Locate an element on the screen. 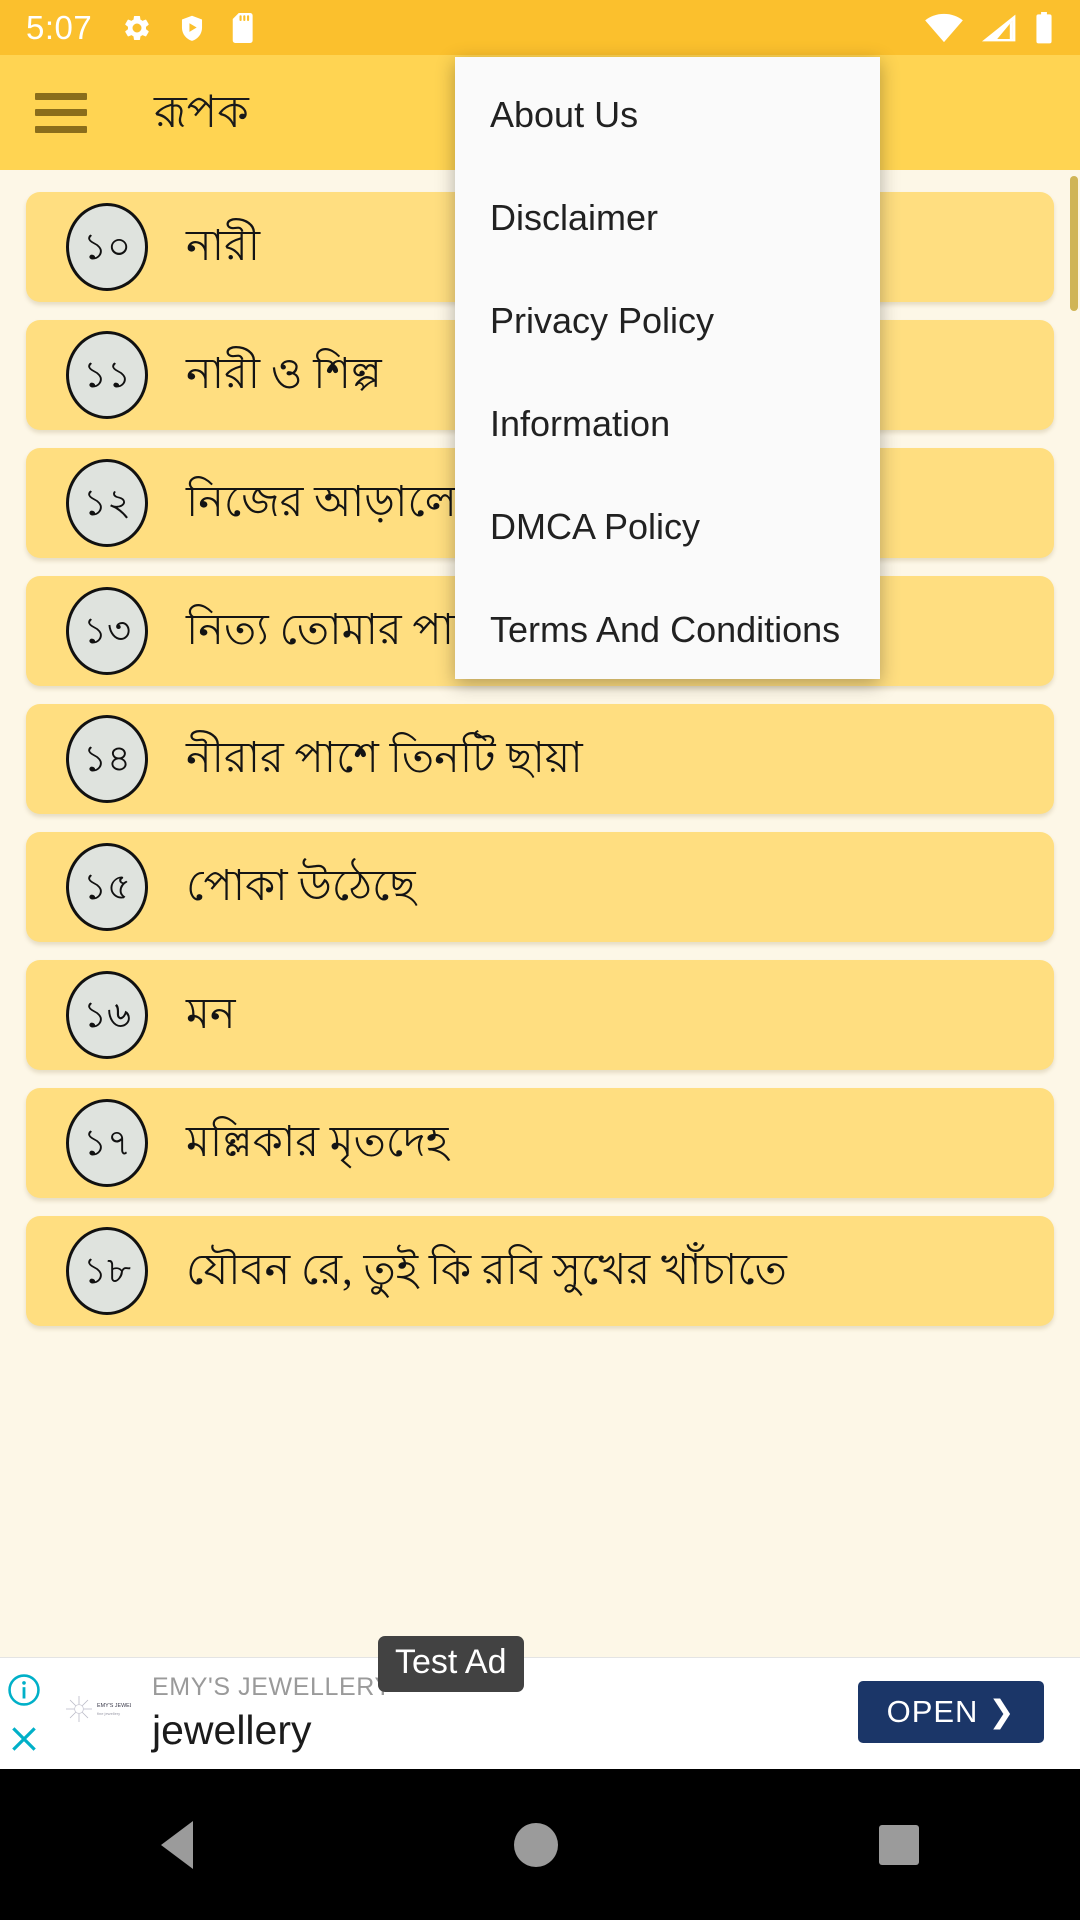  ad-advertiser-name: EMY'S JEWELLERY is located at coordinates (272, 1687).